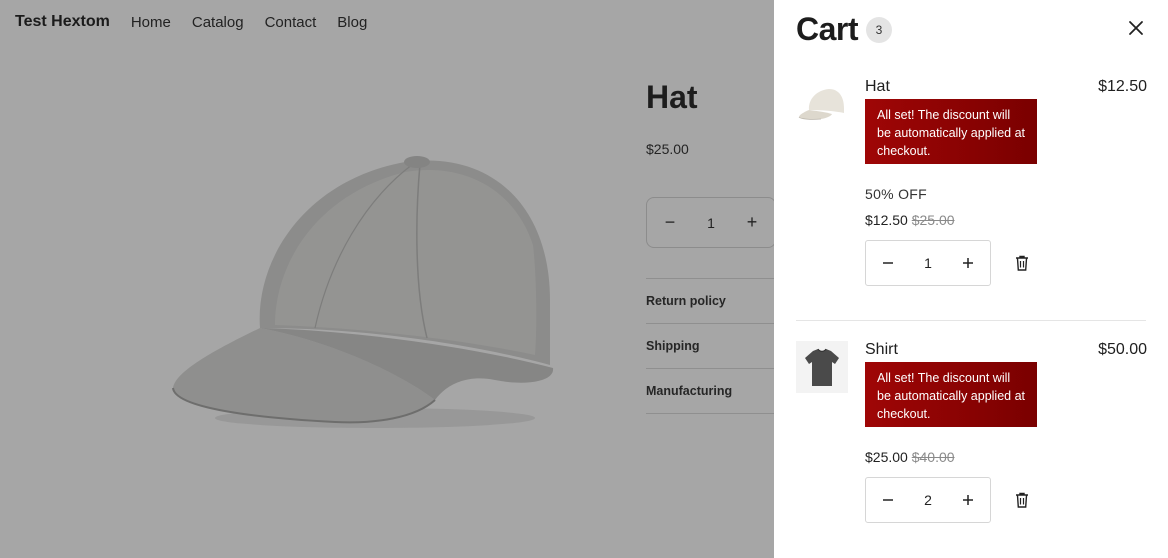  What do you see at coordinates (933, 457) in the screenshot?
I see `cart-item-compare-price: $40.00` at bounding box center [933, 457].